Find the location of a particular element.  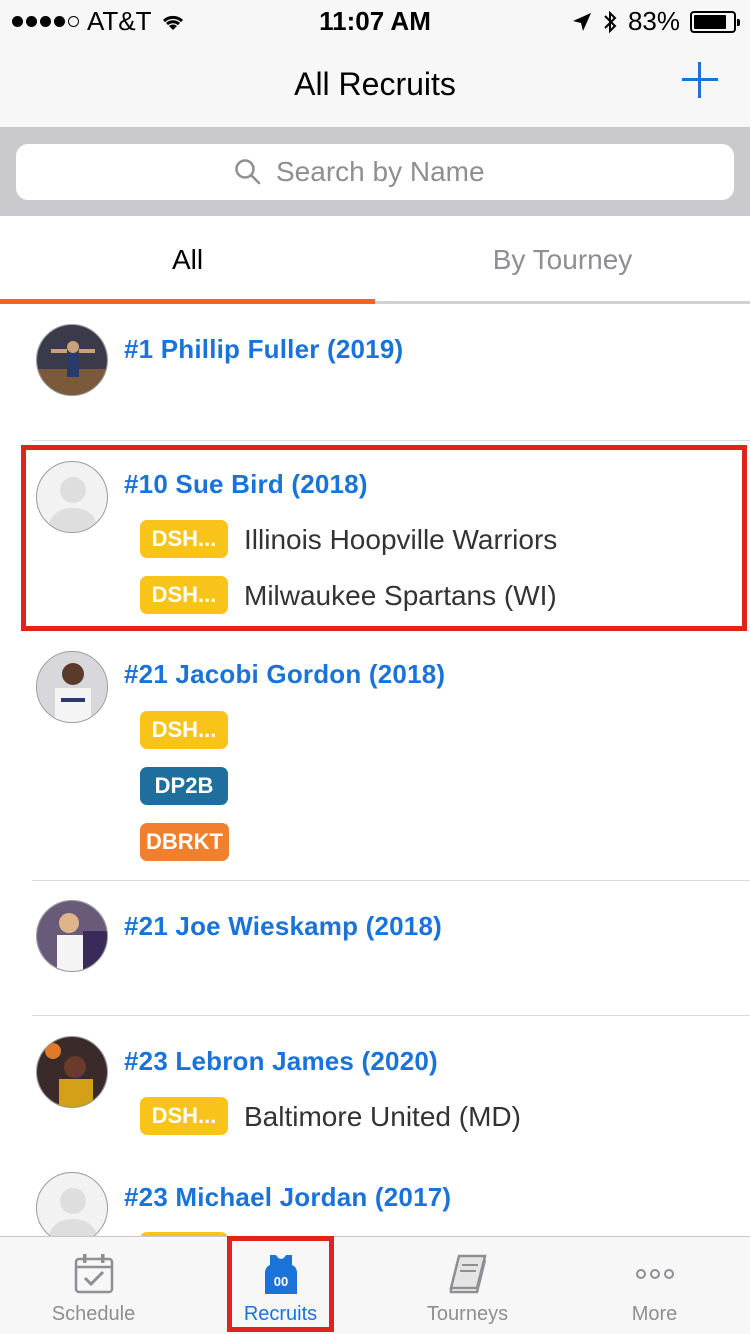

tab-more-label: More is located at coordinates (654, 1314).